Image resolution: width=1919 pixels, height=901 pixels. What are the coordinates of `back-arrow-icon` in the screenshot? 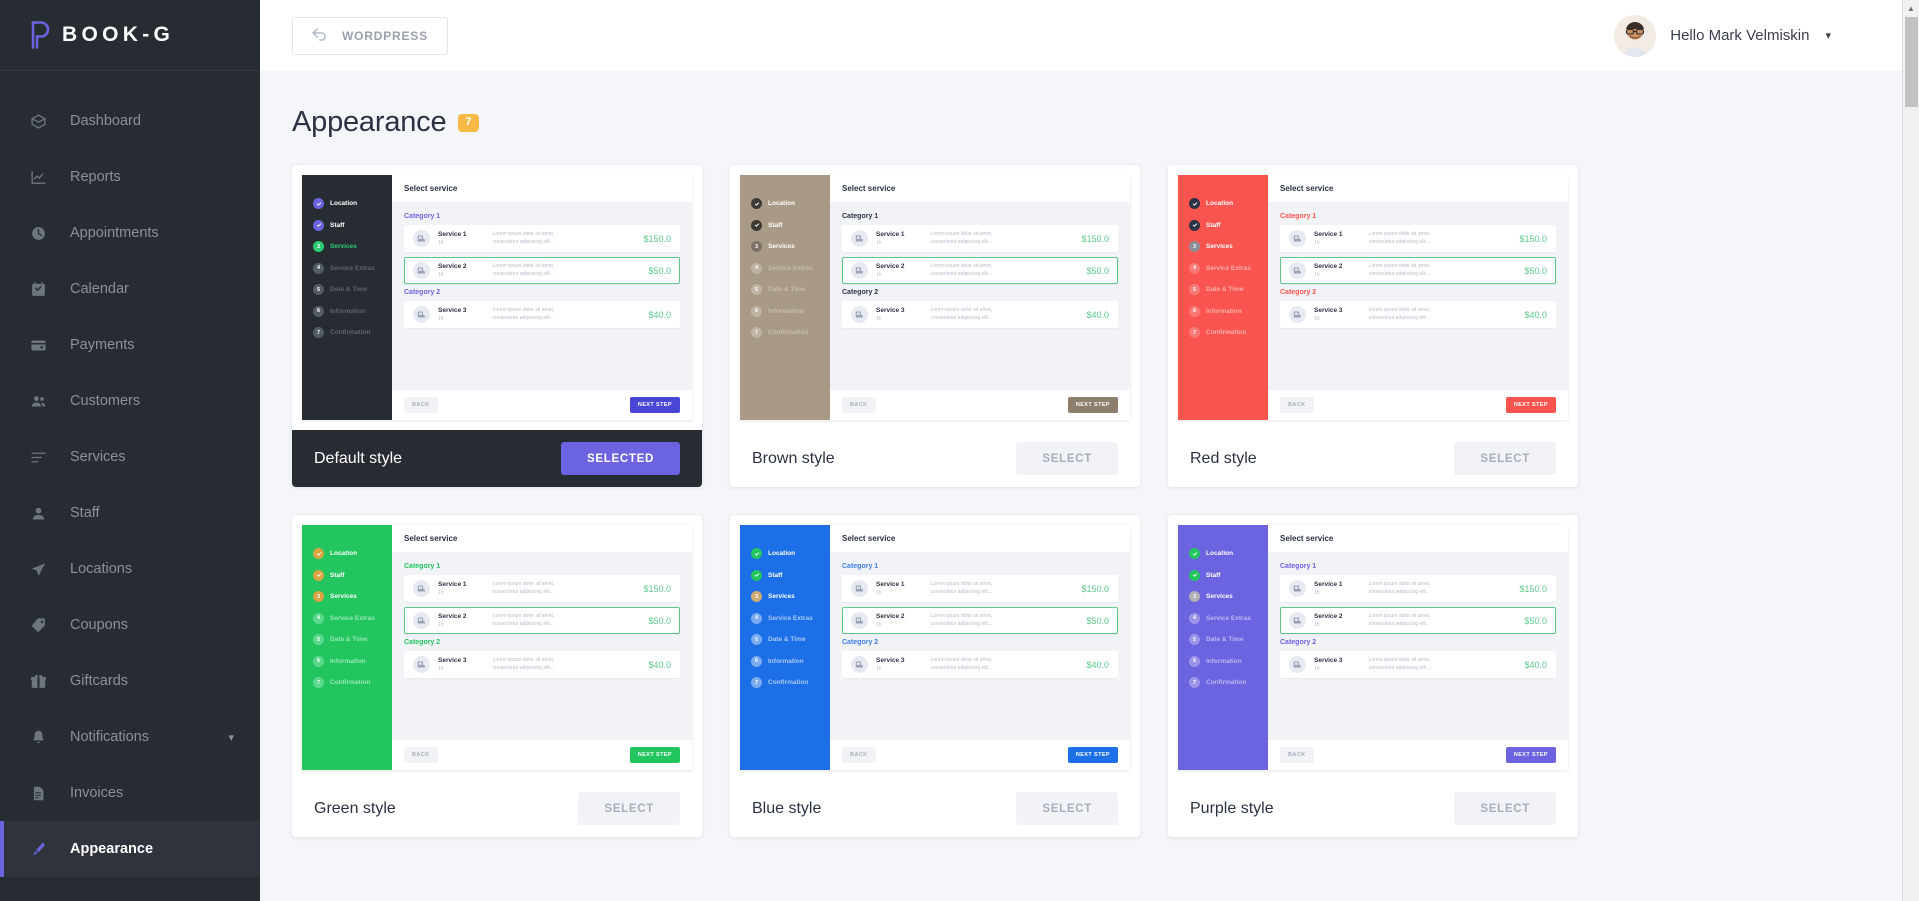 It's located at (320, 35).